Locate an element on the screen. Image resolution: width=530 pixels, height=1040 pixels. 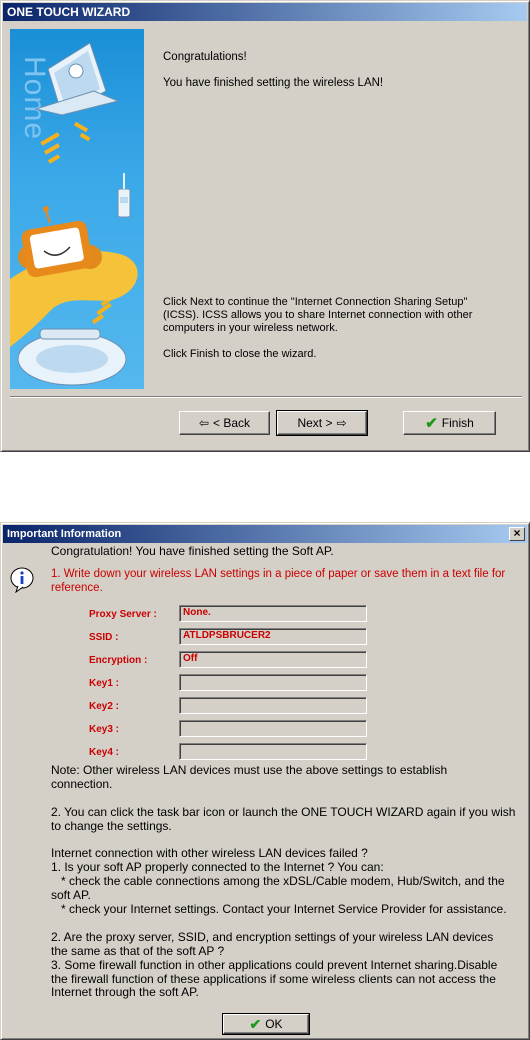
key2-label: Key2 : is located at coordinates (104, 706).